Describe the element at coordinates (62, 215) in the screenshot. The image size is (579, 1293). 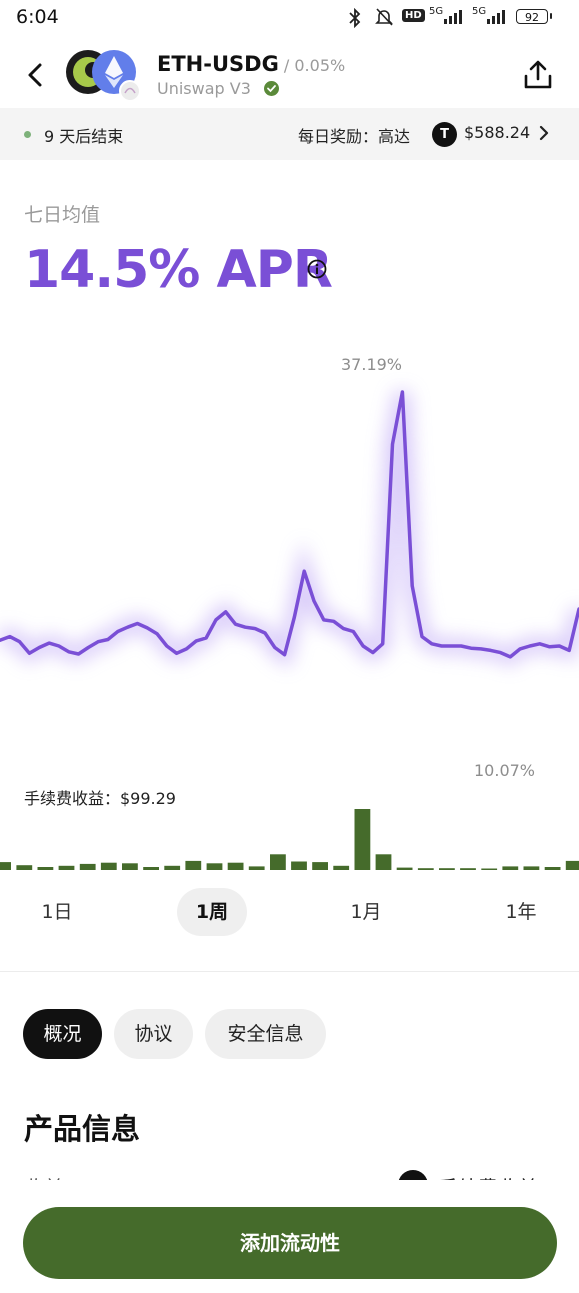
I see `apr-period-label: 七日均值` at that location.